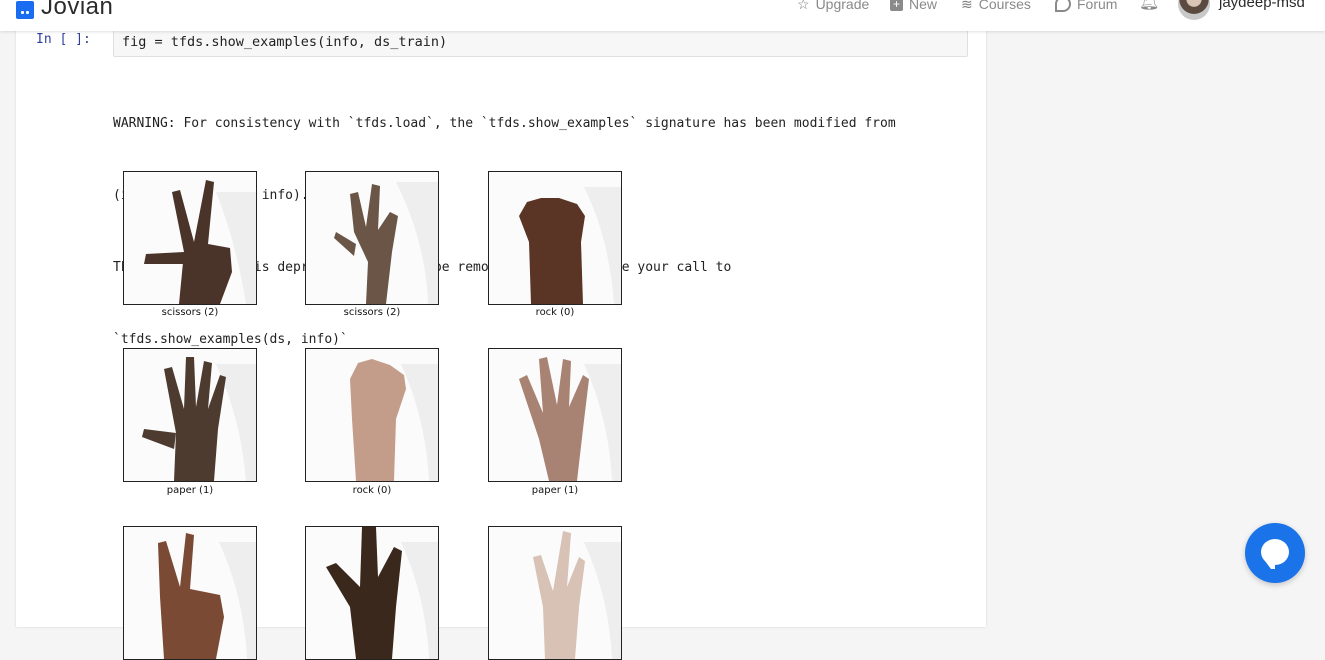 The image size is (1325, 660). What do you see at coordinates (923, 6) in the screenshot?
I see `nav-new-label: New` at bounding box center [923, 6].